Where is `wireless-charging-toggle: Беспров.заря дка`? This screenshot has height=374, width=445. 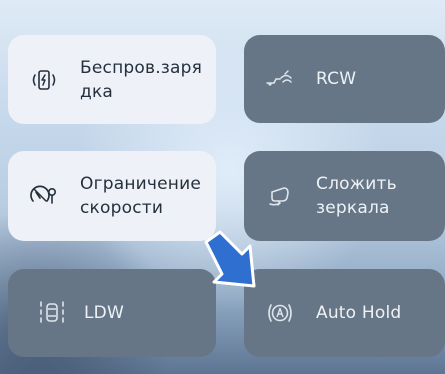 wireless-charging-toggle: Беспров.заря дка is located at coordinates (112, 79).